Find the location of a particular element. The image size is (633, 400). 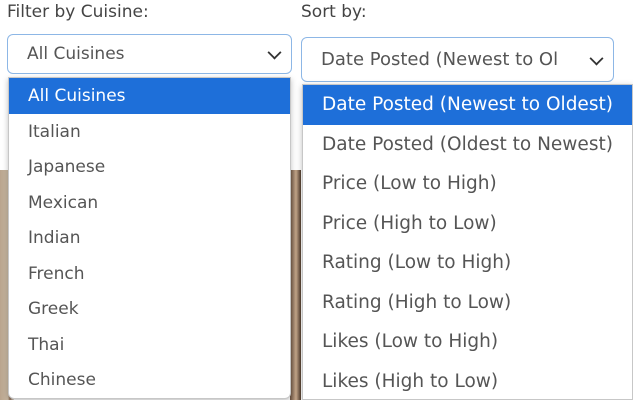

cuisine-option: All Cuisines is located at coordinates (149, 96).